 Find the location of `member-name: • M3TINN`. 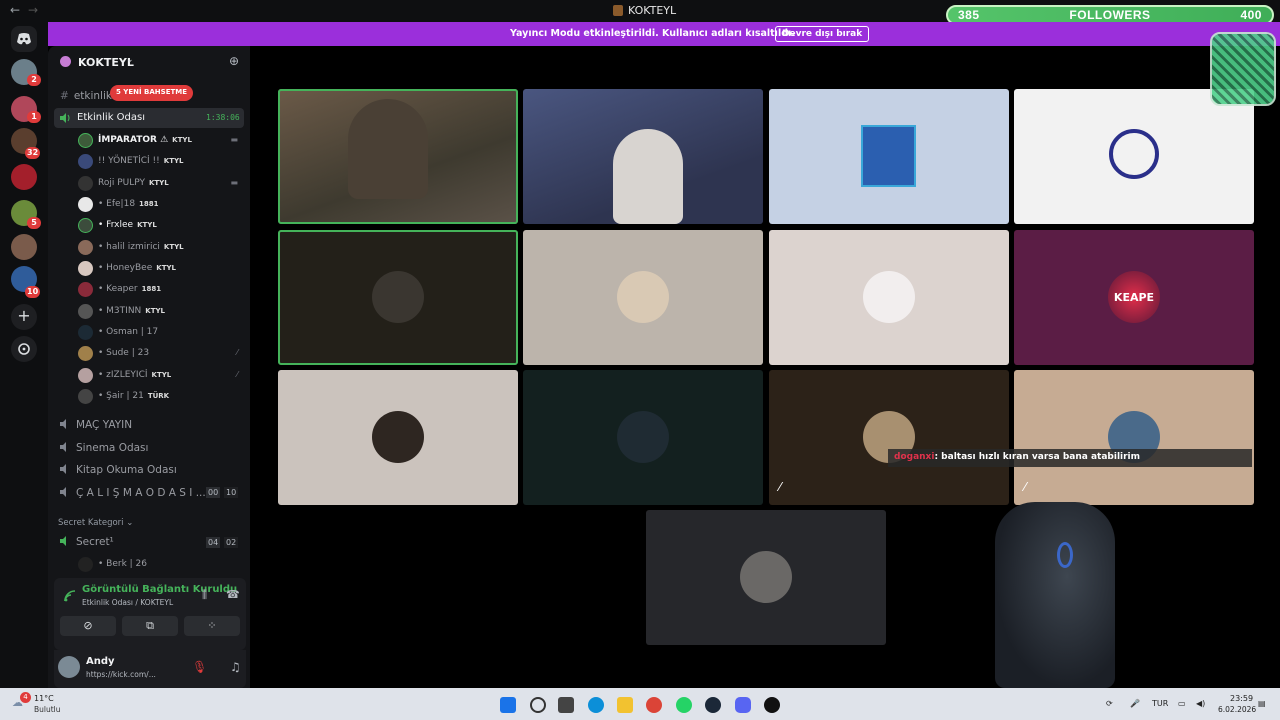

member-name: • M3TINN is located at coordinates (120, 311).